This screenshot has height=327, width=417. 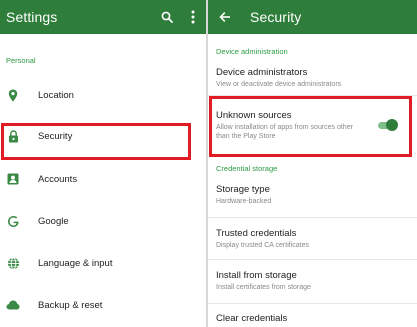 What do you see at coordinates (103, 17) in the screenshot?
I see `settings-app-bar: Settings` at bounding box center [103, 17].